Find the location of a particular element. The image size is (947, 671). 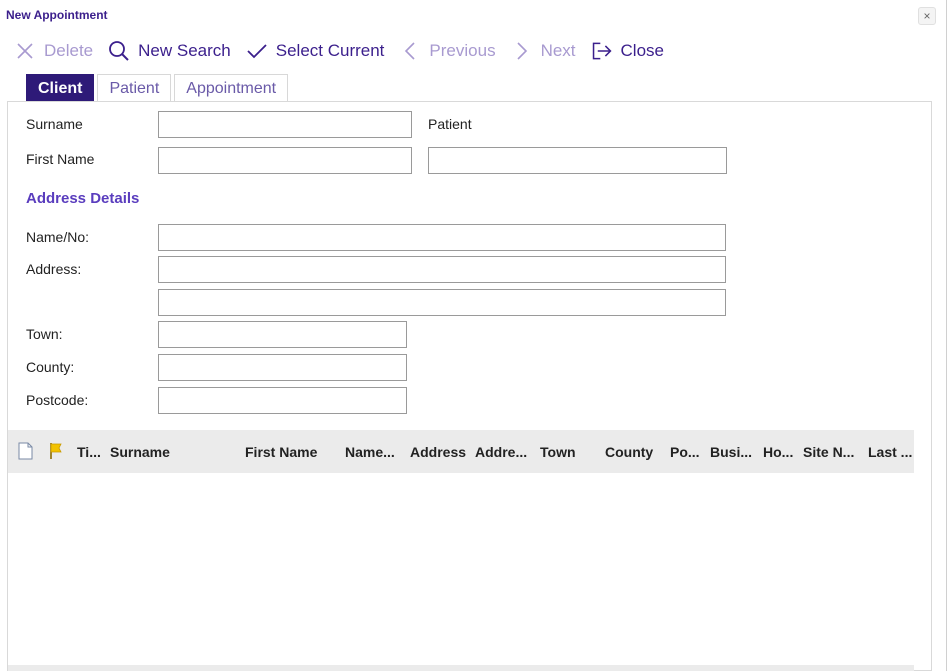

surname-label: Surname is located at coordinates (54, 124).